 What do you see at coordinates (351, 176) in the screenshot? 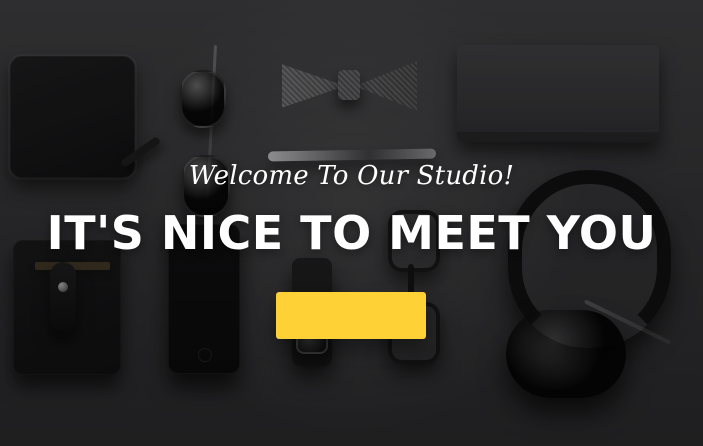
I see `hero-subtitle: Welcome To Our Studio!` at bounding box center [351, 176].